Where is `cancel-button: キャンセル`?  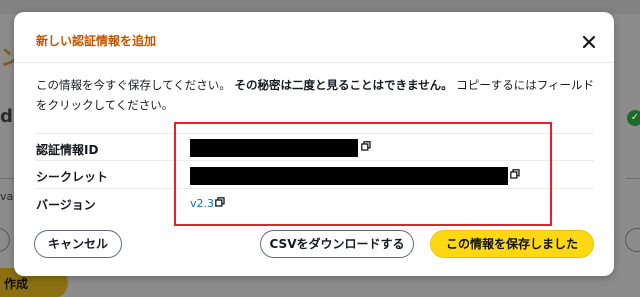 cancel-button: キャンセル is located at coordinates (78, 244).